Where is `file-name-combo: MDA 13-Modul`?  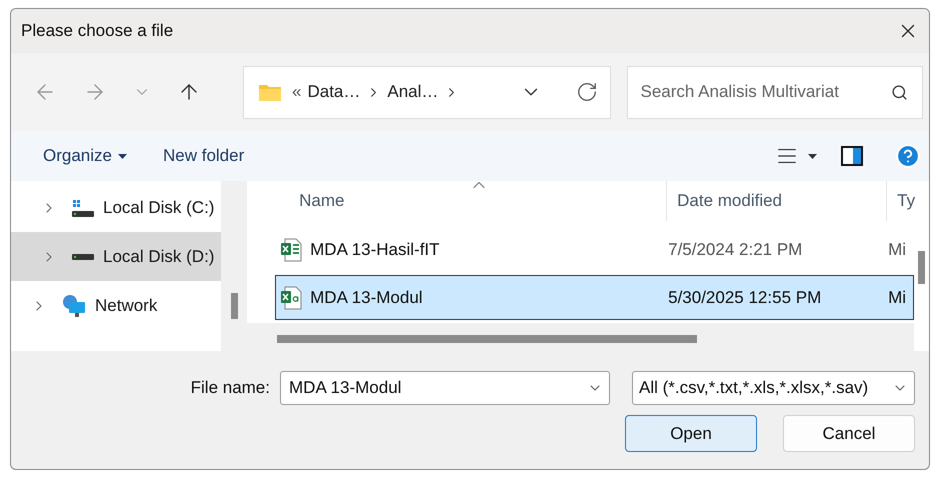 file-name-combo: MDA 13-Modul is located at coordinates (445, 388).